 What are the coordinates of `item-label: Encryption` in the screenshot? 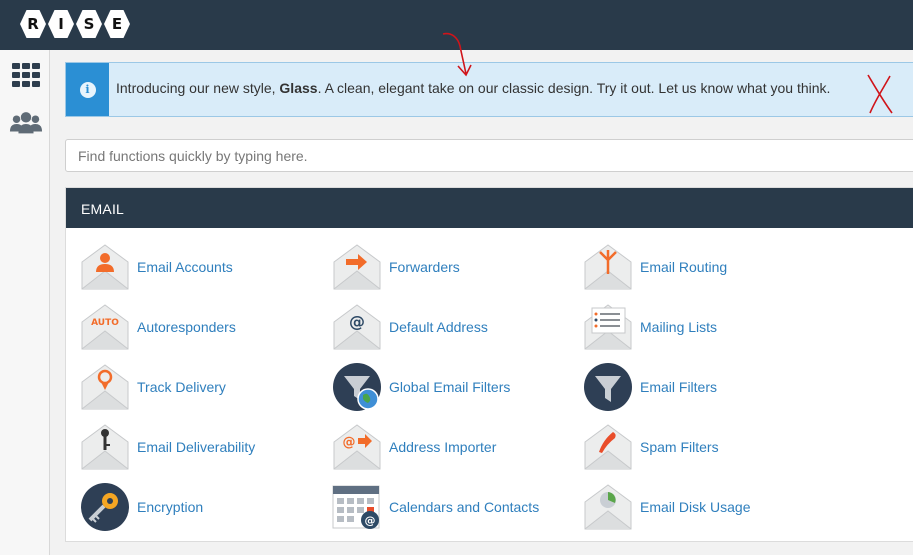 It's located at (170, 507).